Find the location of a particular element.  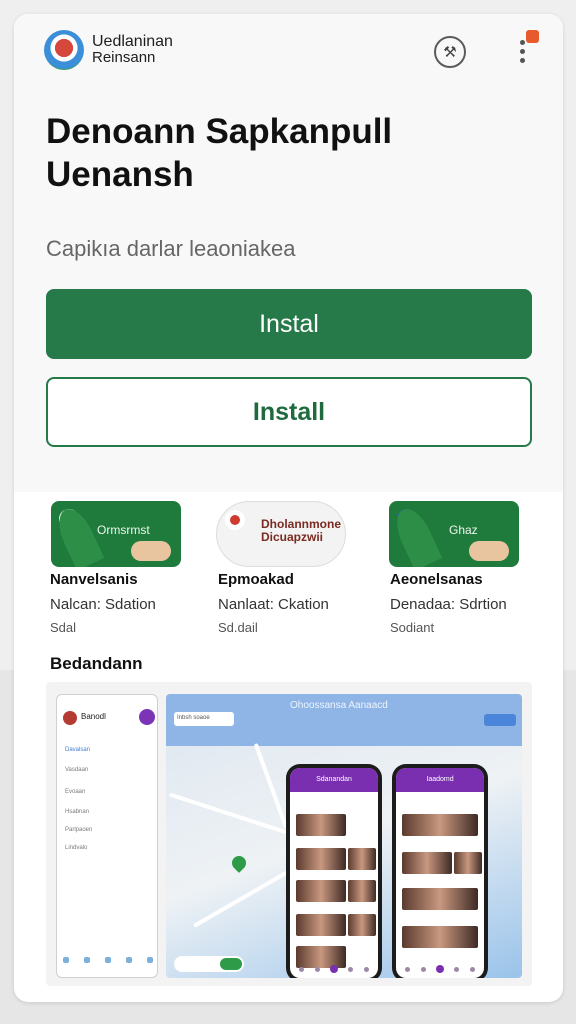

sidebar-row: Hsabnan is located at coordinates (77, 812).